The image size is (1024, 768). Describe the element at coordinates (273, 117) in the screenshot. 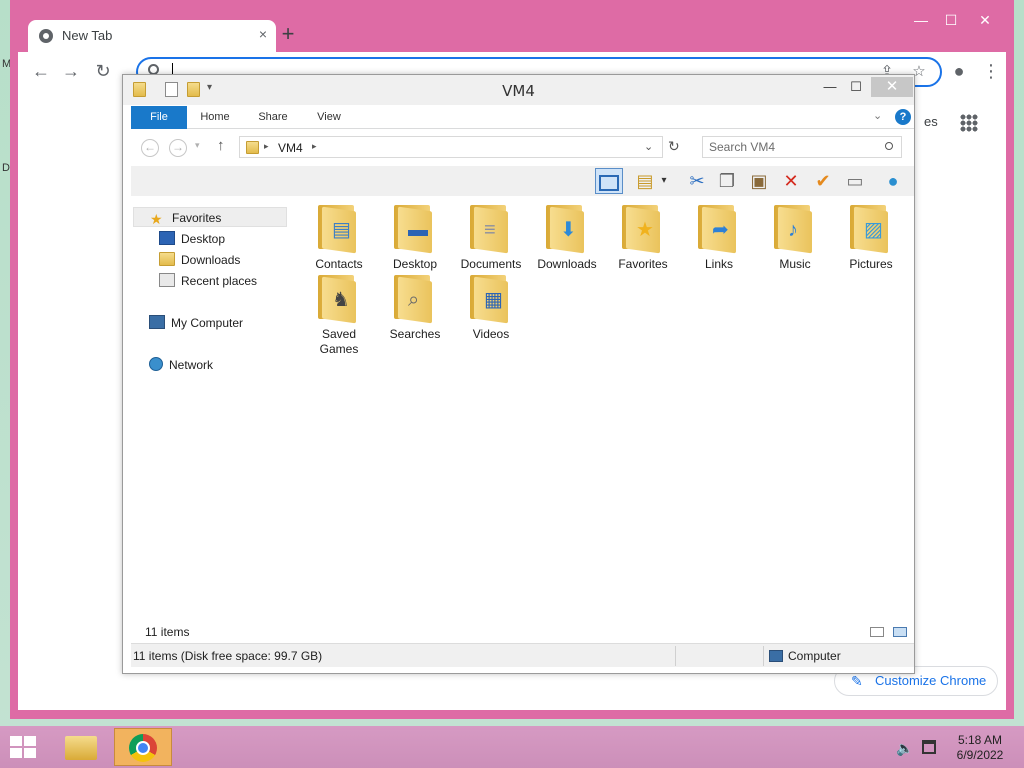

I see `tab-share: Share` at that location.